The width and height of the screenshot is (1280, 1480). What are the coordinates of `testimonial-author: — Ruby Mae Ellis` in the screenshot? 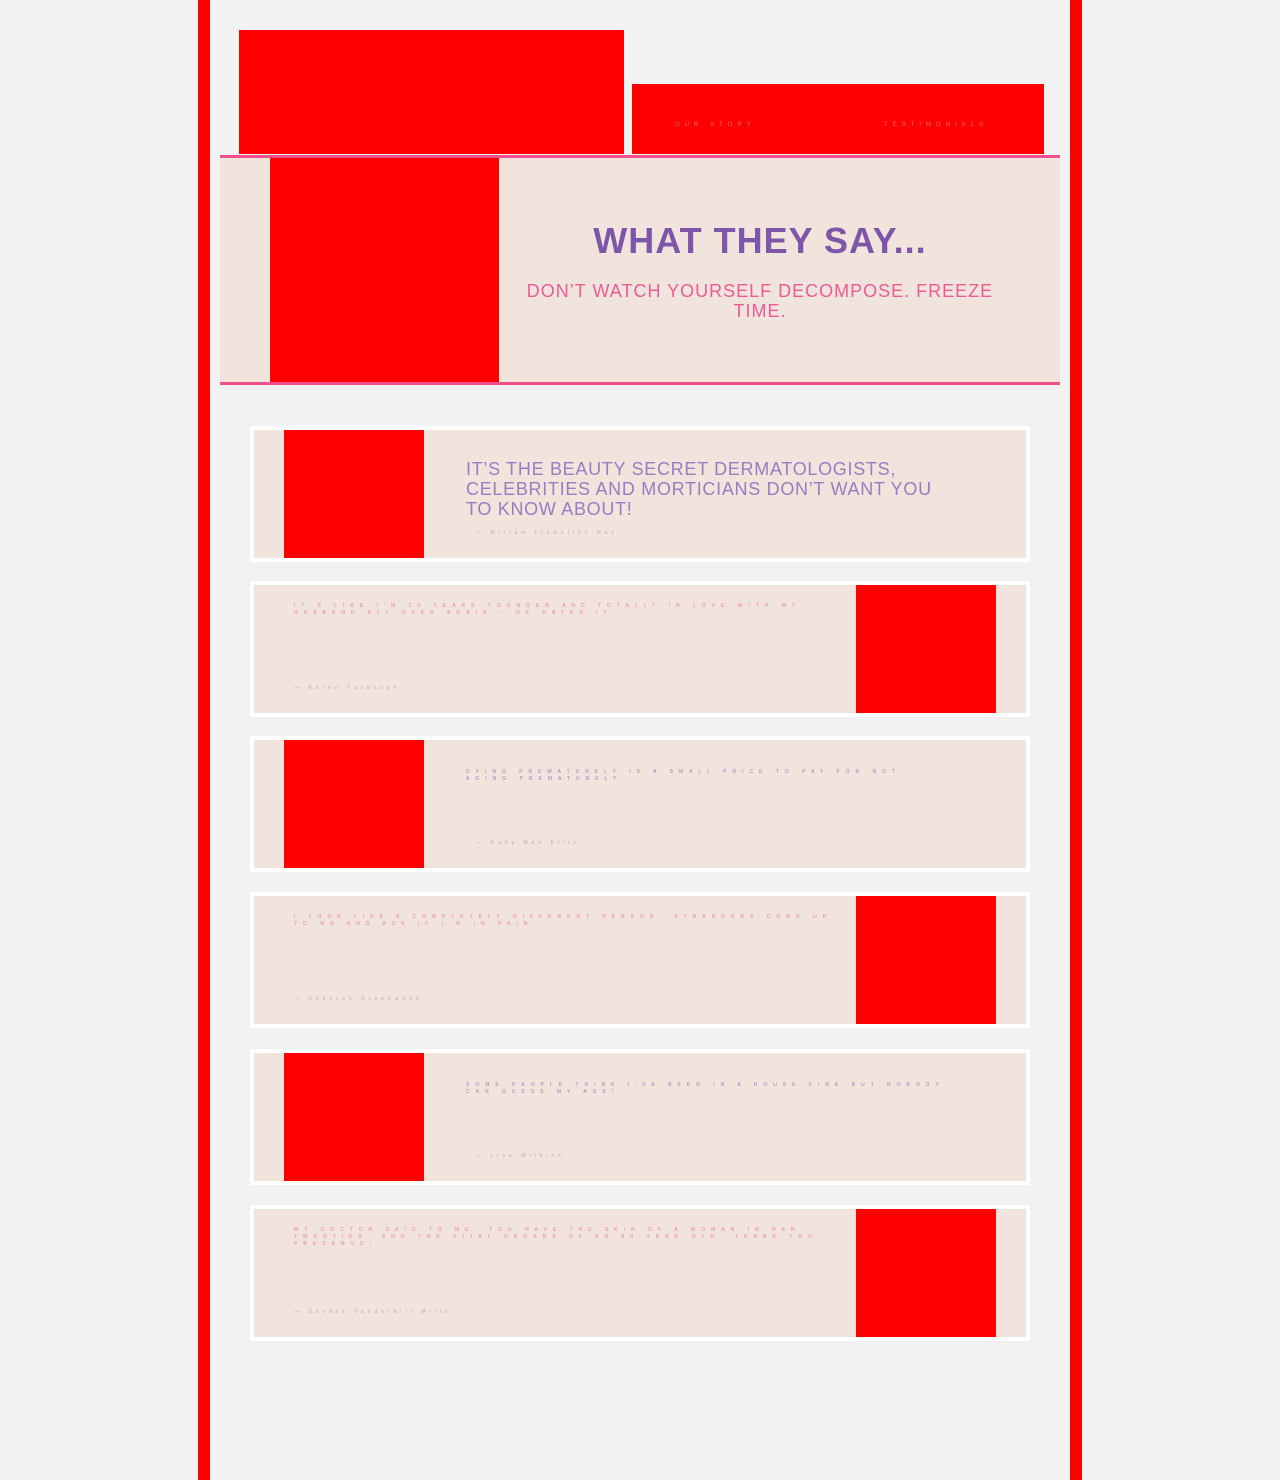 It's located at (528, 843).